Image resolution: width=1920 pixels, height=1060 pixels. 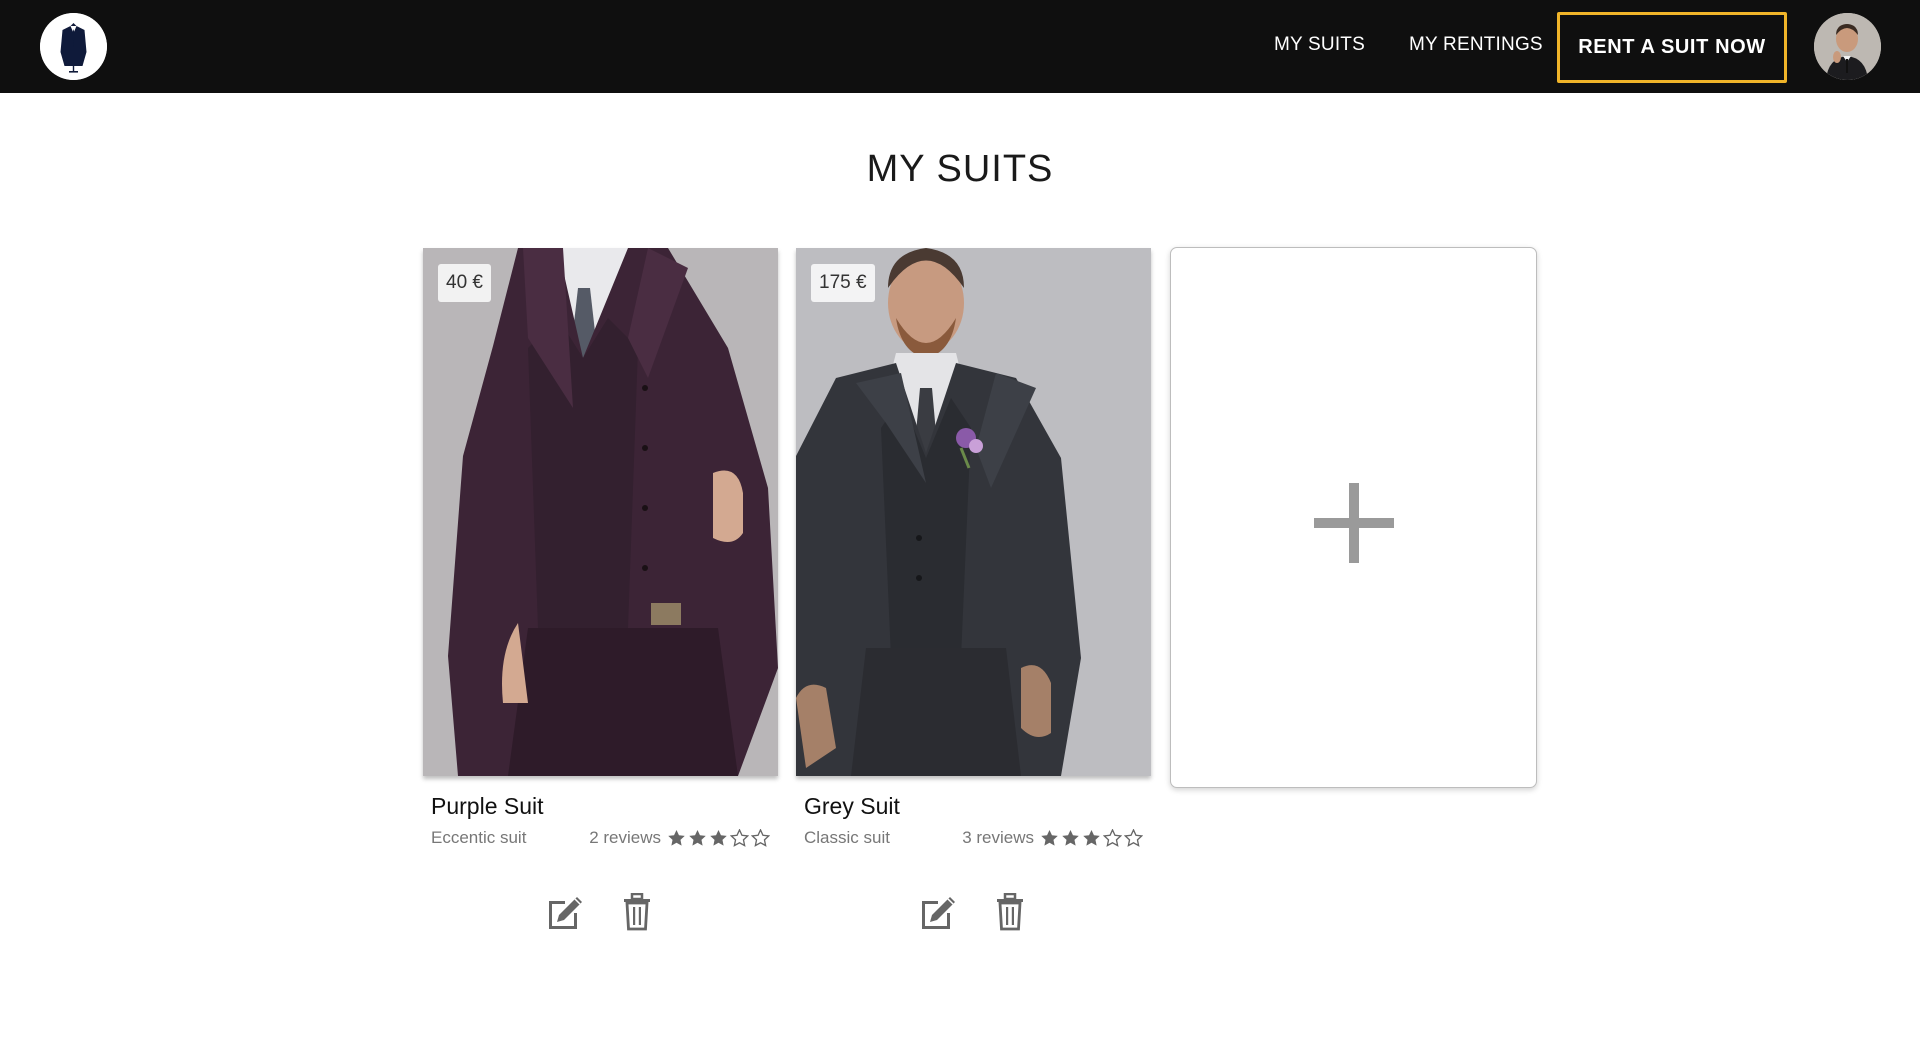 What do you see at coordinates (479, 837) in the screenshot?
I see `suit-category: Eccentic suit` at bounding box center [479, 837].